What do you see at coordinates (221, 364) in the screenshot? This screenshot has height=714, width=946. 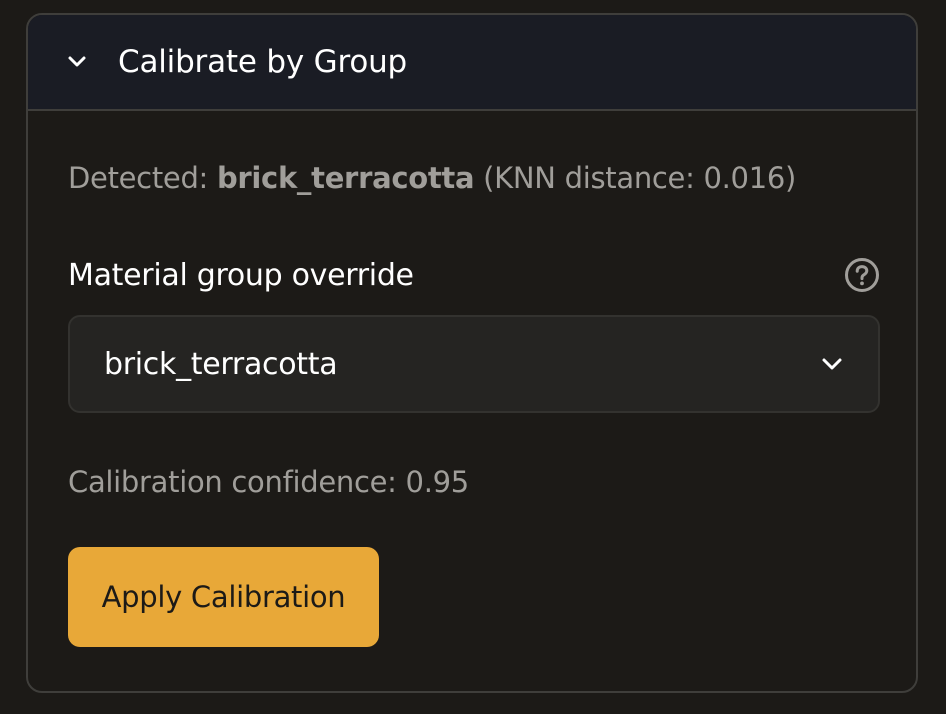 I see `select-value: brick_terracotta` at bounding box center [221, 364].